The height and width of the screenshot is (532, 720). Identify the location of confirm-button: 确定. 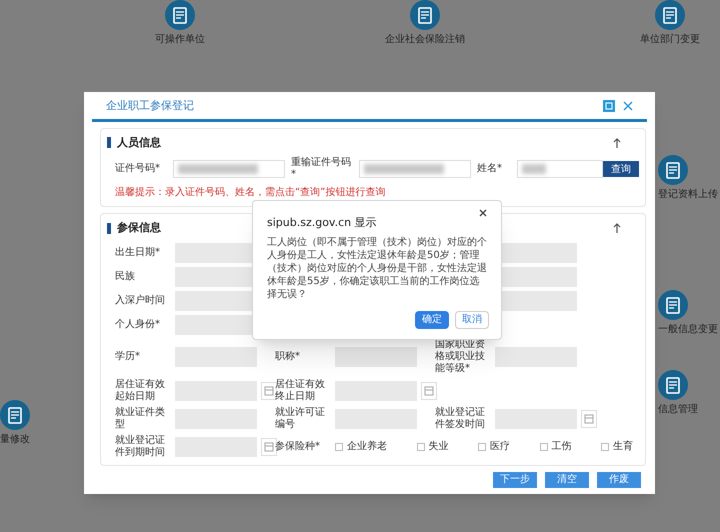
(432, 319).